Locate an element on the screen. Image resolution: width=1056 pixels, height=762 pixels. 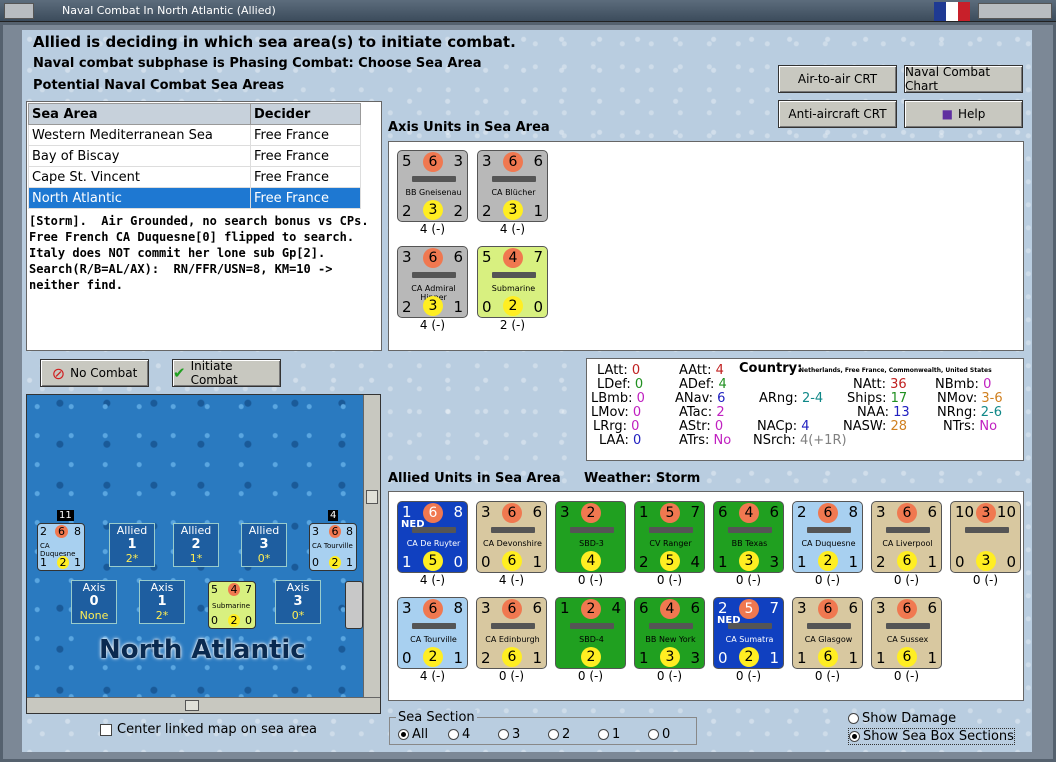
unit-range-value: 6 is located at coordinates (458, 257).